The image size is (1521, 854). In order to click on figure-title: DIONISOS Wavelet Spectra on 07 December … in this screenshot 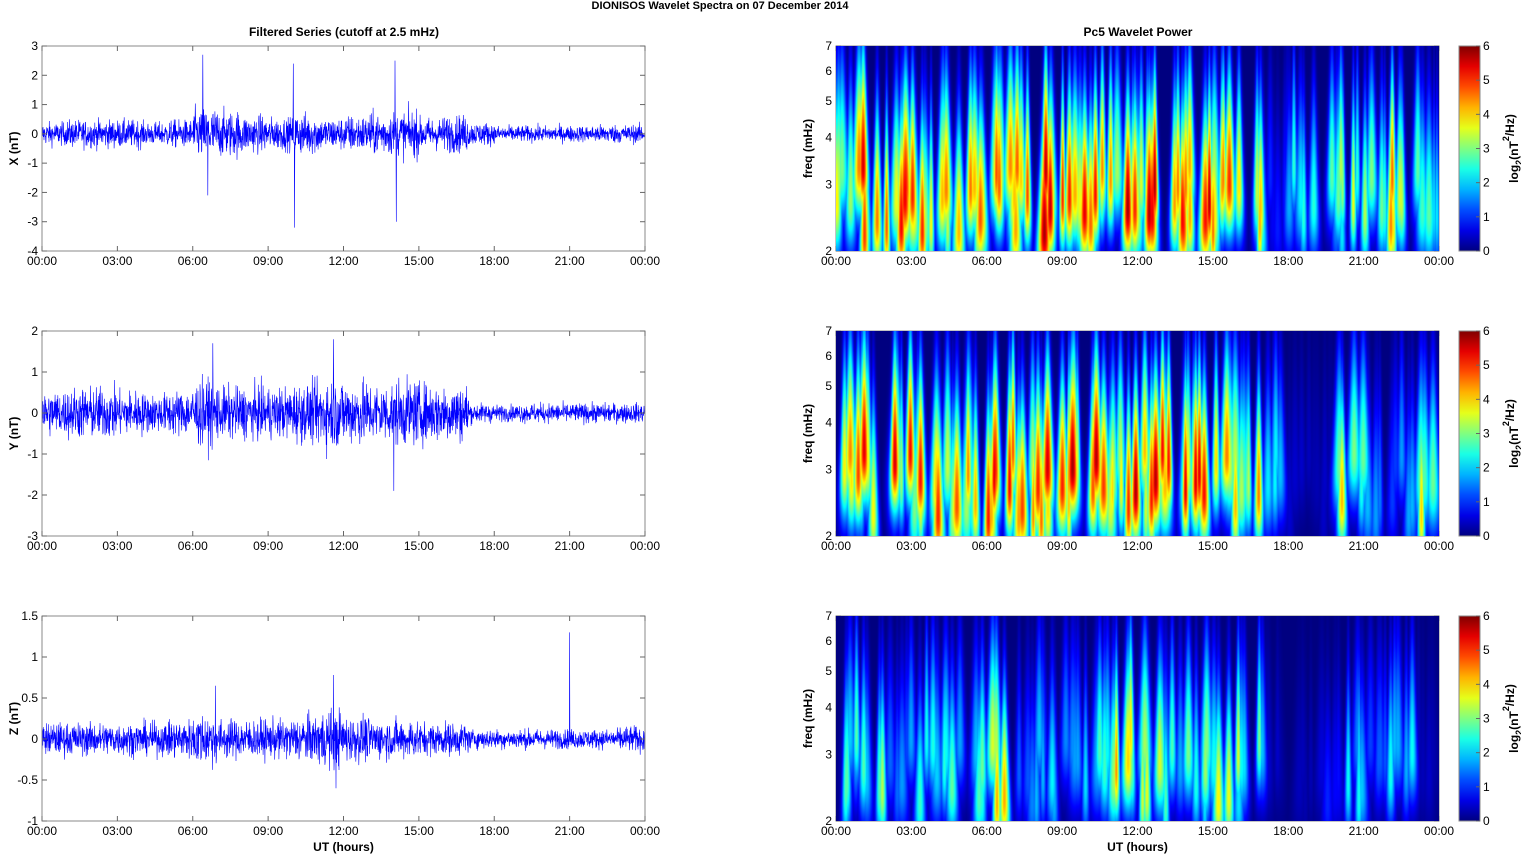, I will do `click(721, 6)`.